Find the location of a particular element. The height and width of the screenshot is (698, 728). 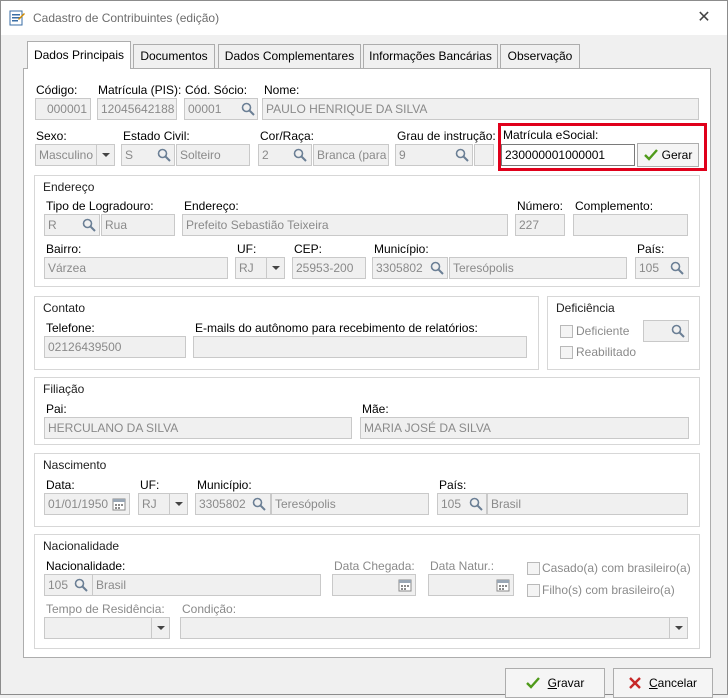

estado-civil-desc-field: Solteiro is located at coordinates (213, 155).